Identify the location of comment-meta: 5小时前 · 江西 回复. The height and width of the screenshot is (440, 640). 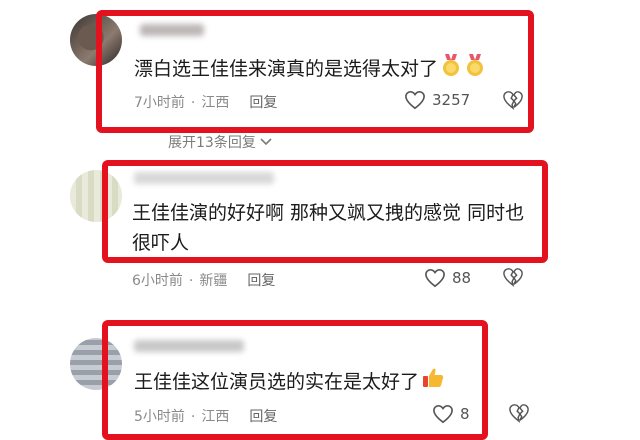
(206, 417).